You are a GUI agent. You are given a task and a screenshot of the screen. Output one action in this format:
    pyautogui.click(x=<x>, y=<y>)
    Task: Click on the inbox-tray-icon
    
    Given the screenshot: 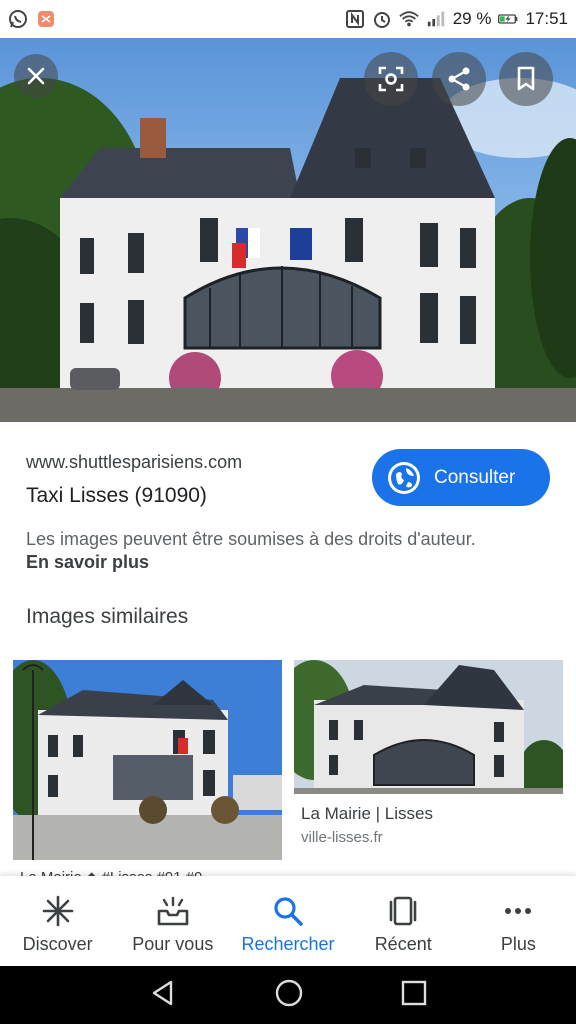 What is the action you would take?
    pyautogui.click(x=173, y=911)
    